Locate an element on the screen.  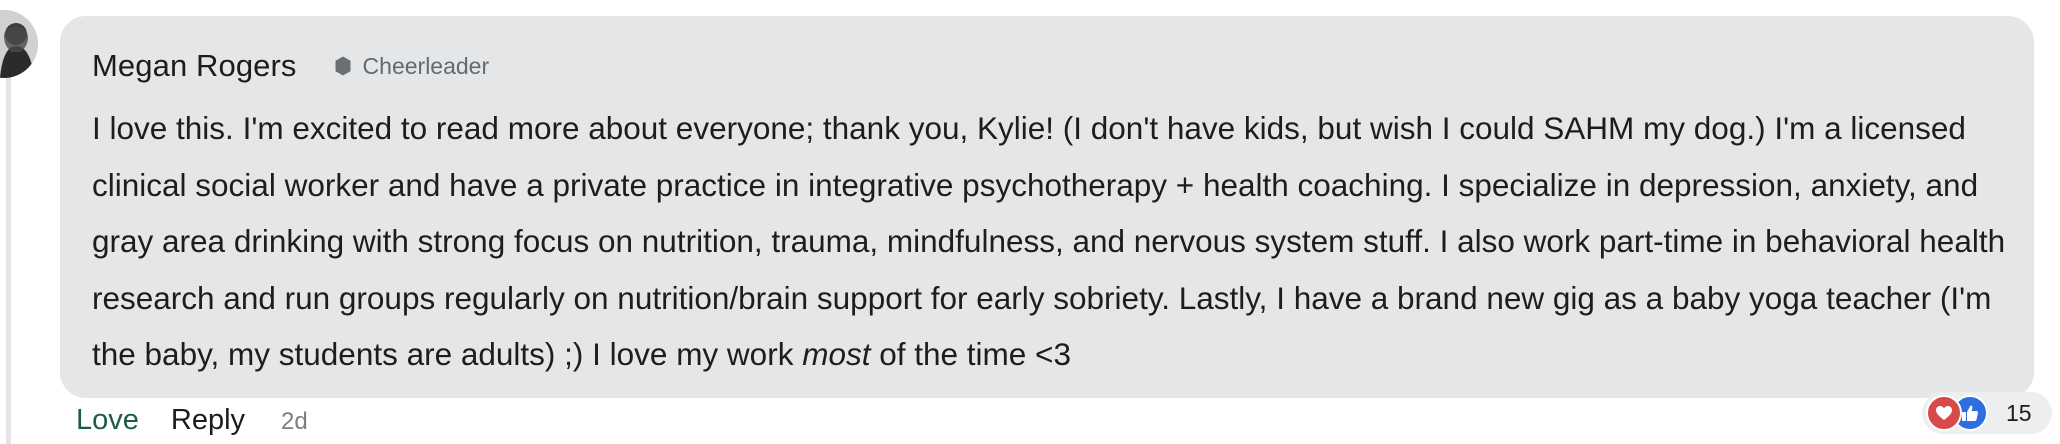
heart-icon is located at coordinates (1944, 413).